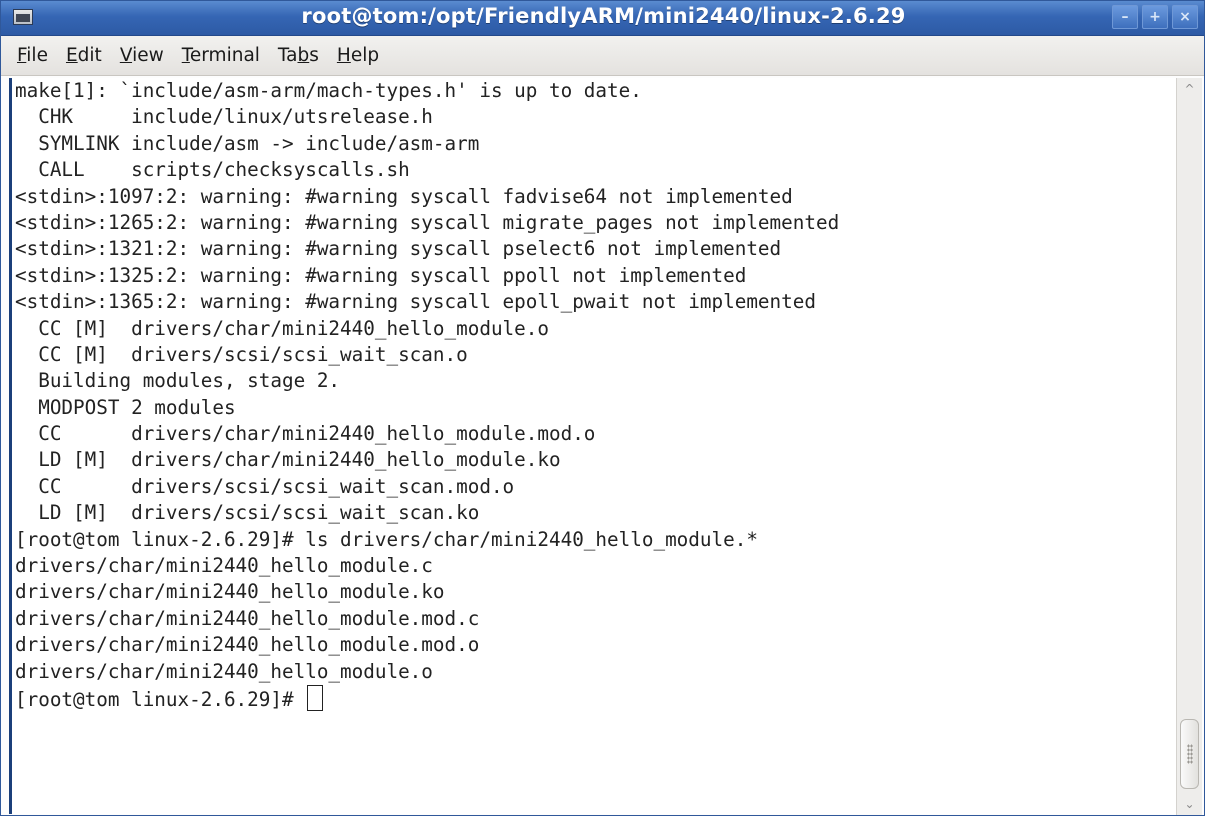  Describe the element at coordinates (247, 618) in the screenshot. I see `terminal-line: drivers/char/mini2440_hello_module.mod.c` at that location.